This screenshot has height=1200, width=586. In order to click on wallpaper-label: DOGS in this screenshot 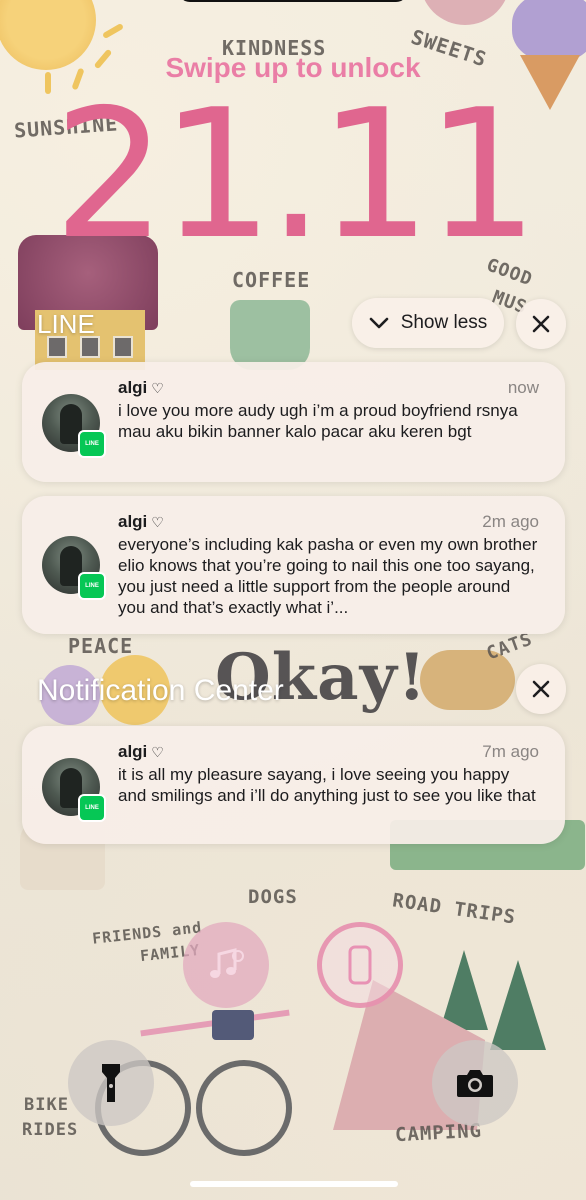, I will do `click(273, 897)`.